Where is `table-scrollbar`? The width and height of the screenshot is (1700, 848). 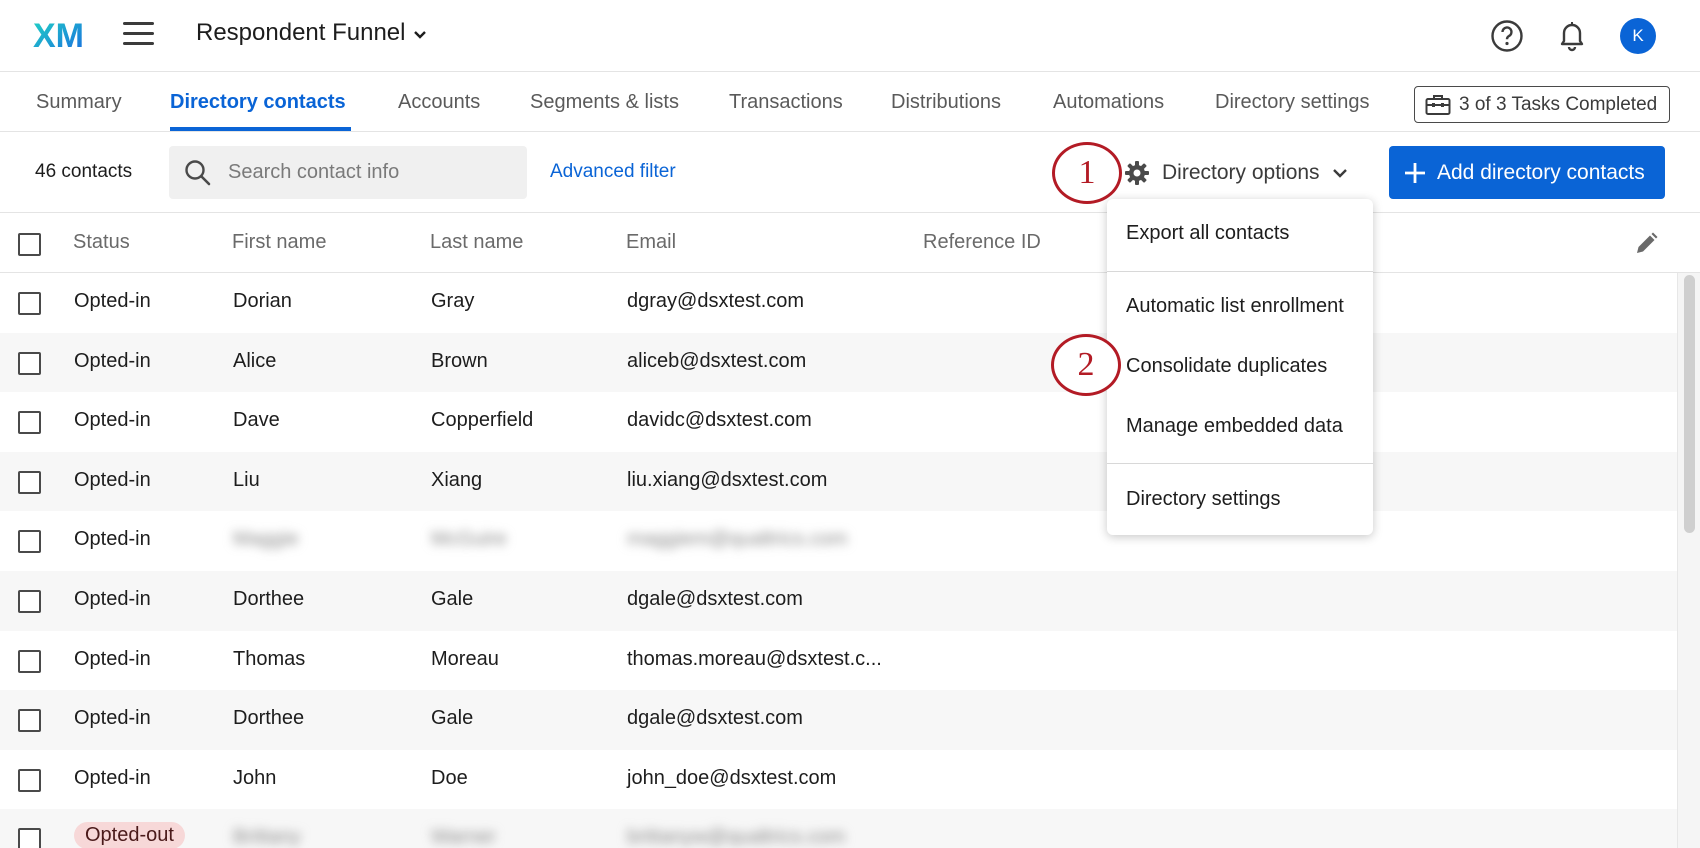 table-scrollbar is located at coordinates (1688, 560).